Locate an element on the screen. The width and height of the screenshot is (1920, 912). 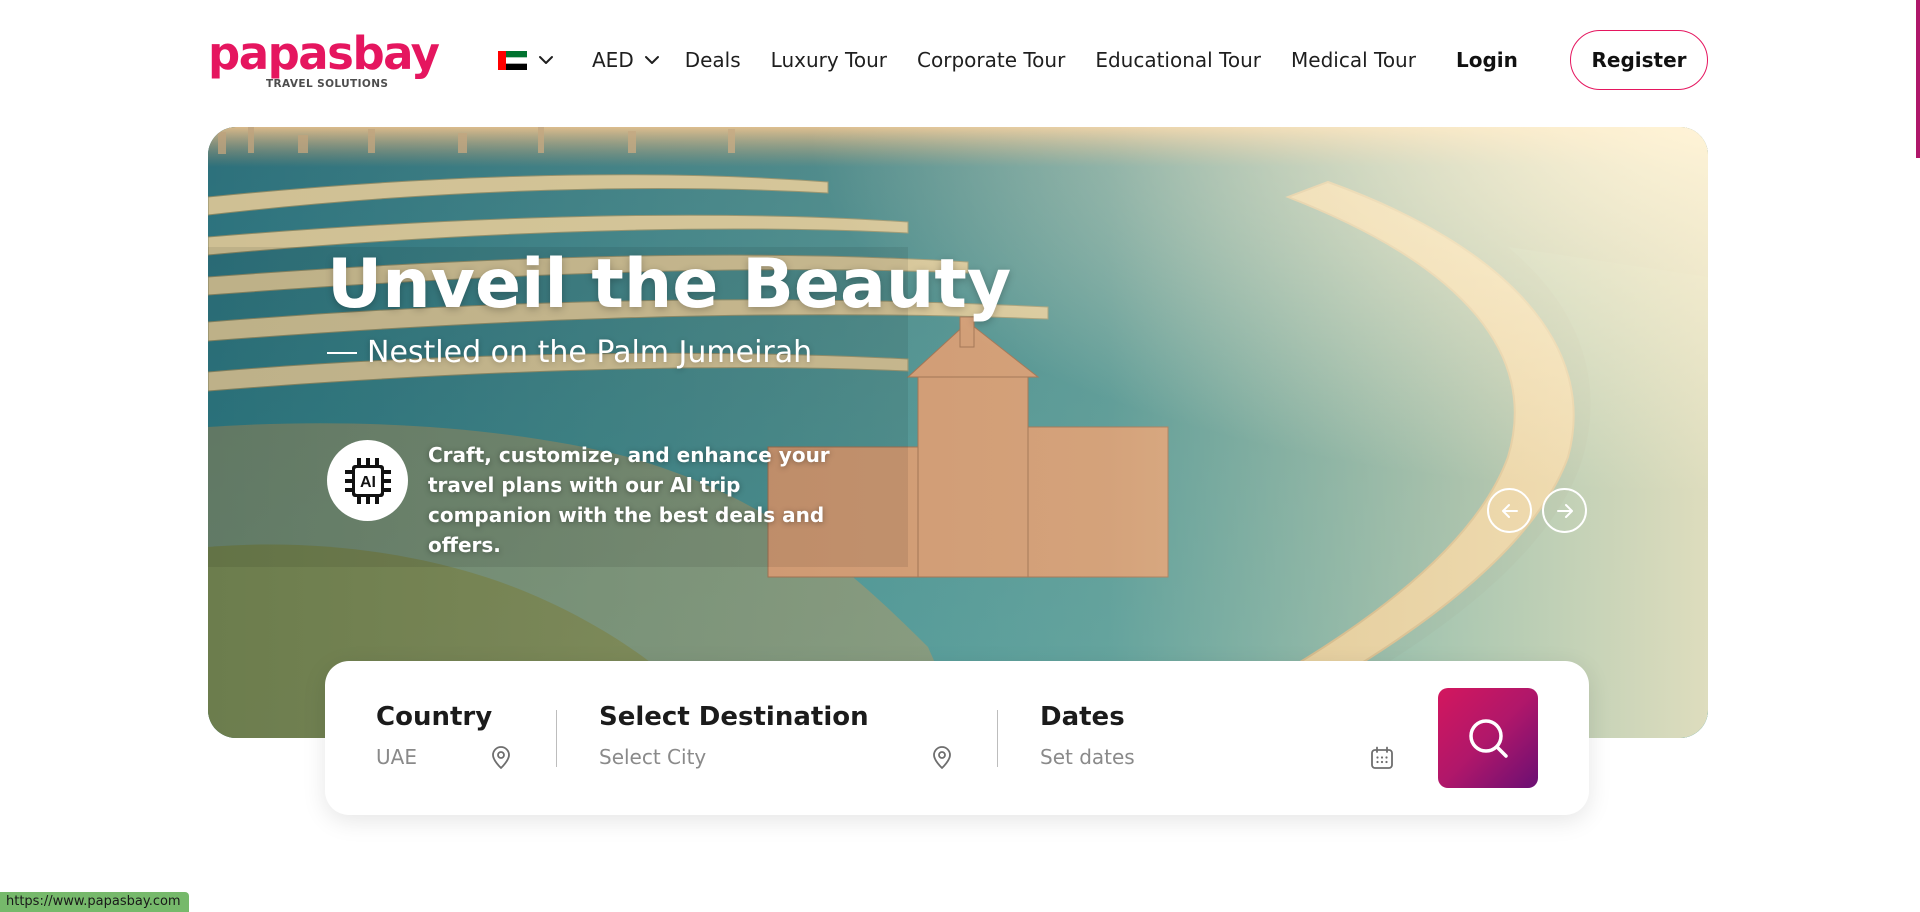
ai-chip-icon: AI is located at coordinates (367, 480).